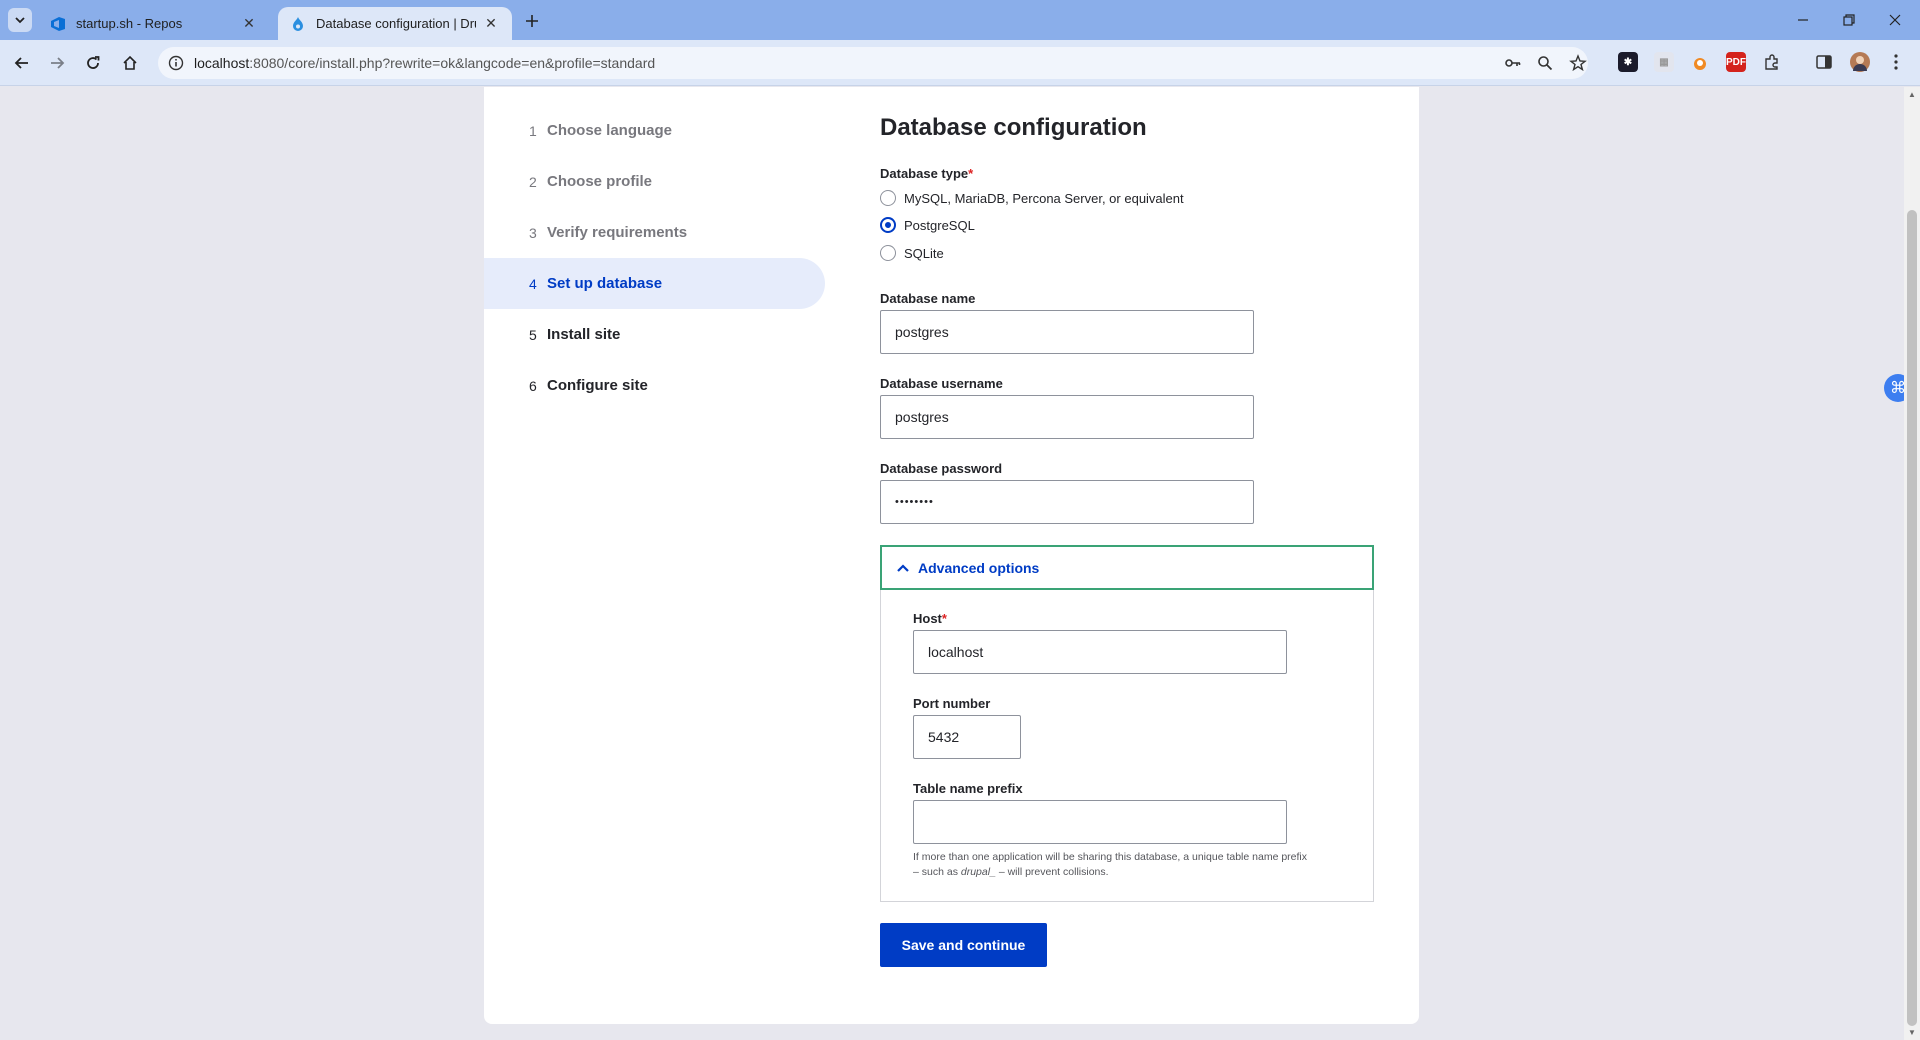 The width and height of the screenshot is (1920, 1040). Describe the element at coordinates (952, 703) in the screenshot. I see `port-number-label: Port number` at that location.